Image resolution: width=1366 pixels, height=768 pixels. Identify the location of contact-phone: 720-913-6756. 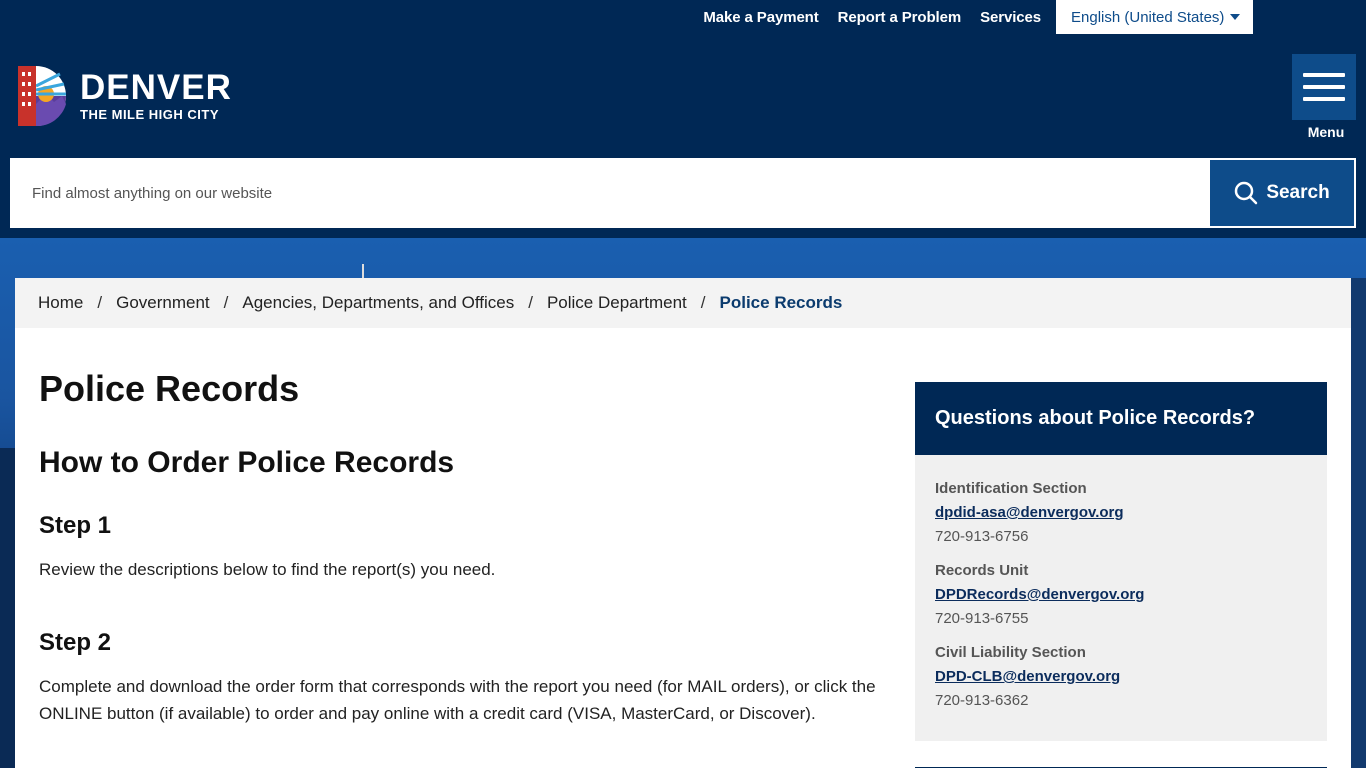
(982, 536).